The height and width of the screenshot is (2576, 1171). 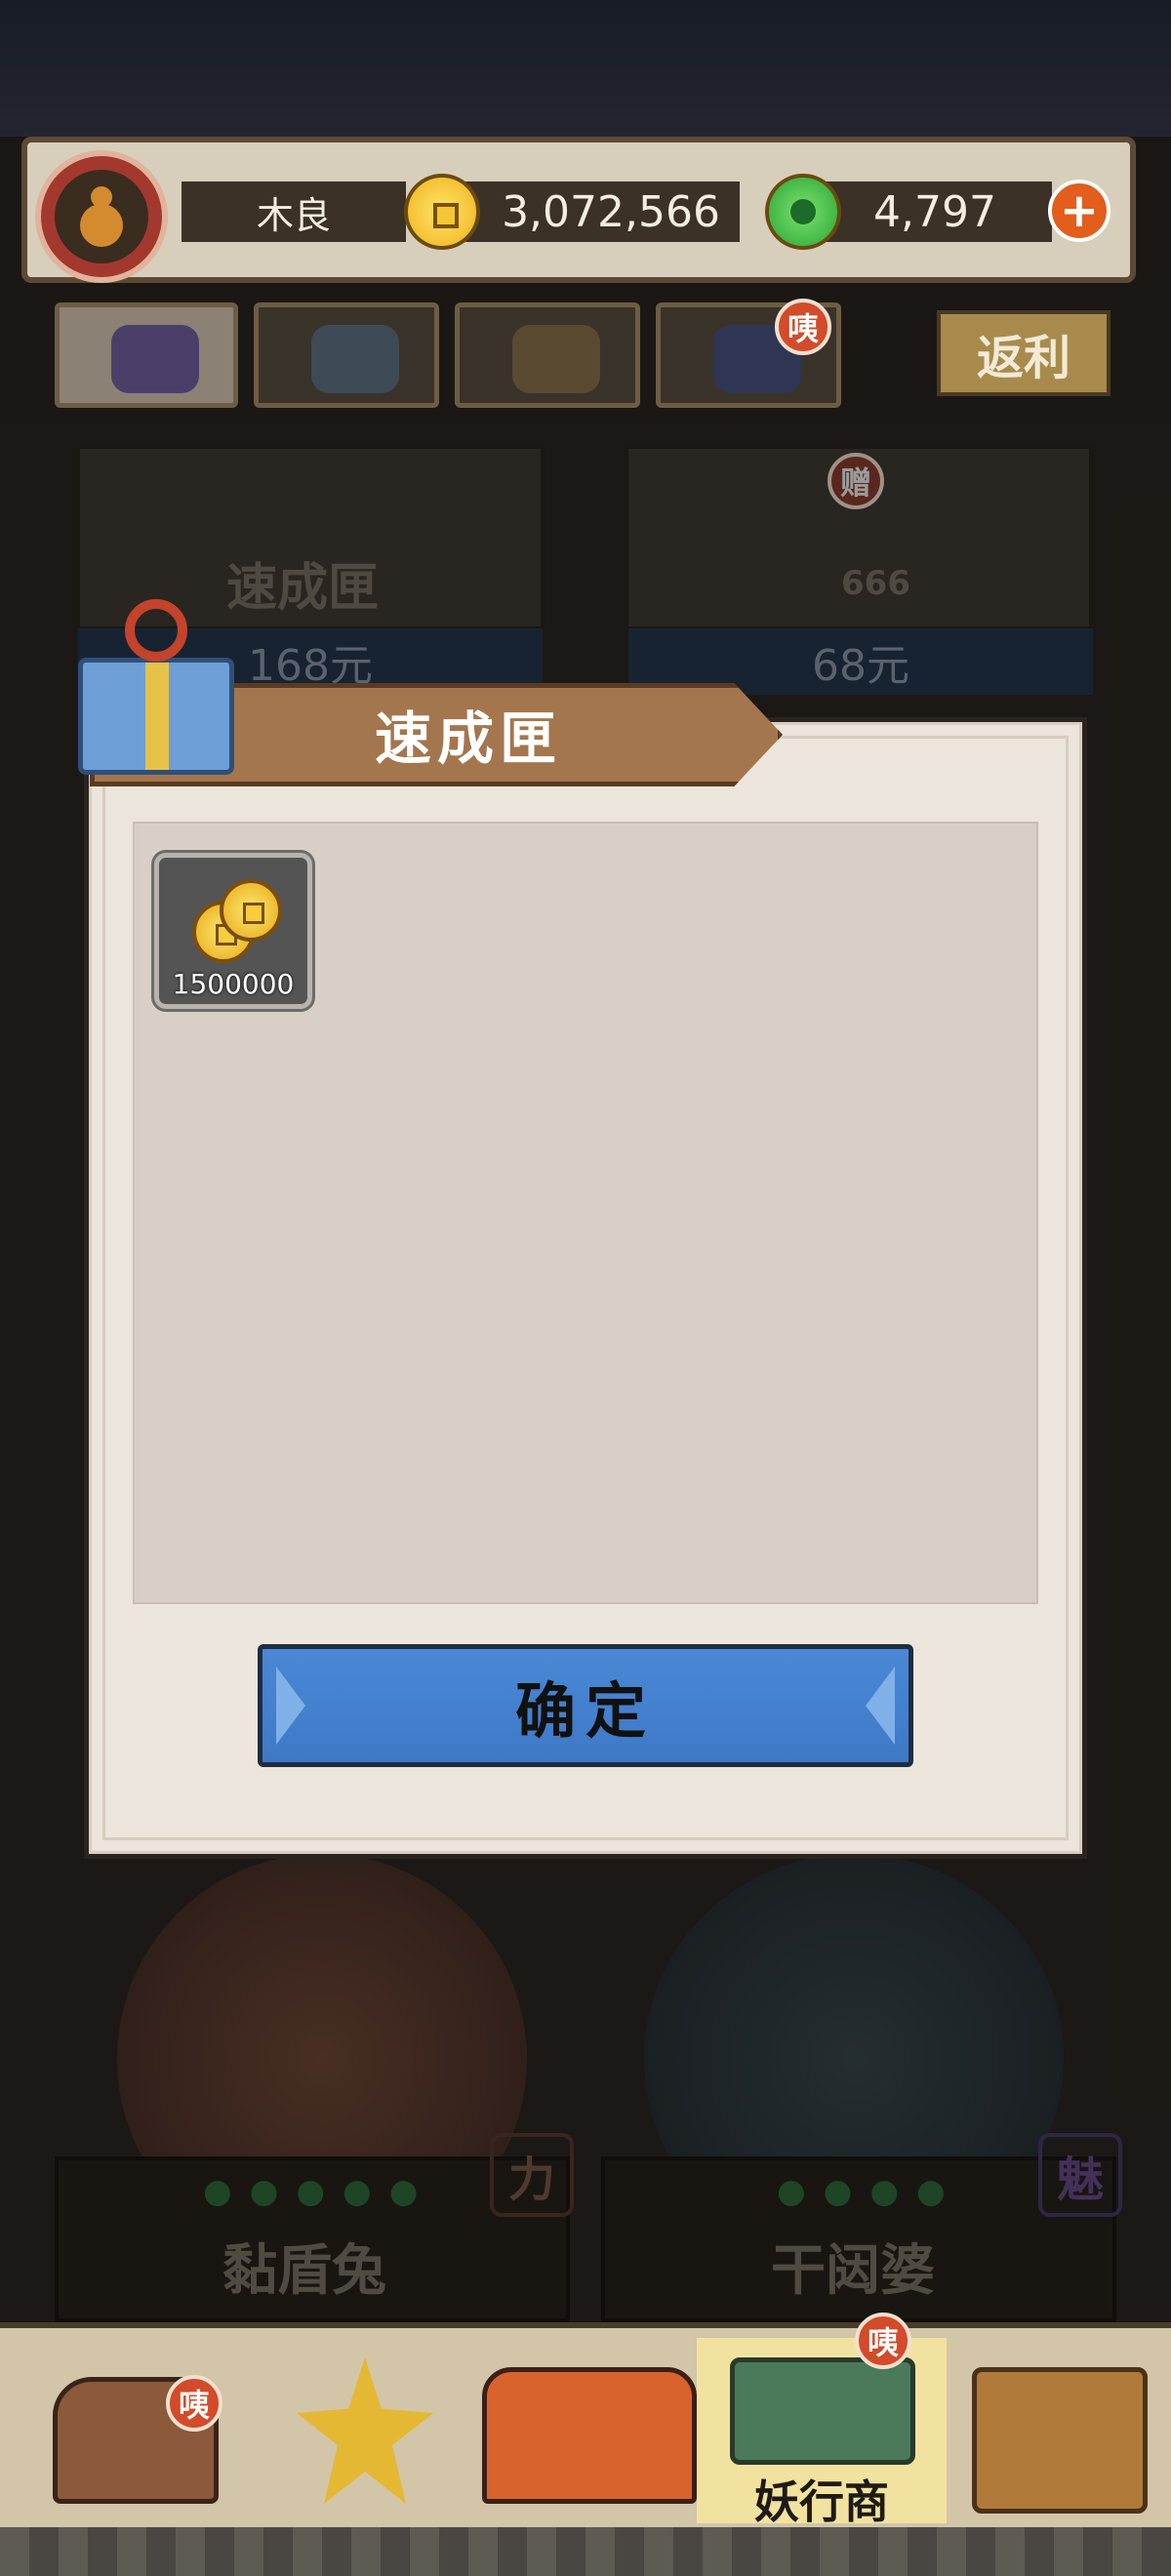 What do you see at coordinates (294, 211) in the screenshot?
I see `player-name: 木良` at bounding box center [294, 211].